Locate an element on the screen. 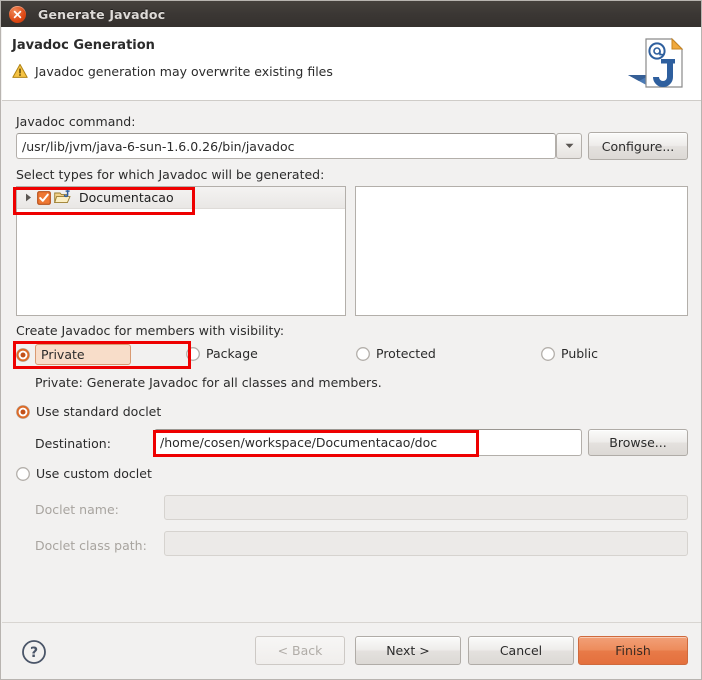 Image resolution: width=702 pixels, height=680 pixels. help-question-icon: ? is located at coordinates (34, 652).